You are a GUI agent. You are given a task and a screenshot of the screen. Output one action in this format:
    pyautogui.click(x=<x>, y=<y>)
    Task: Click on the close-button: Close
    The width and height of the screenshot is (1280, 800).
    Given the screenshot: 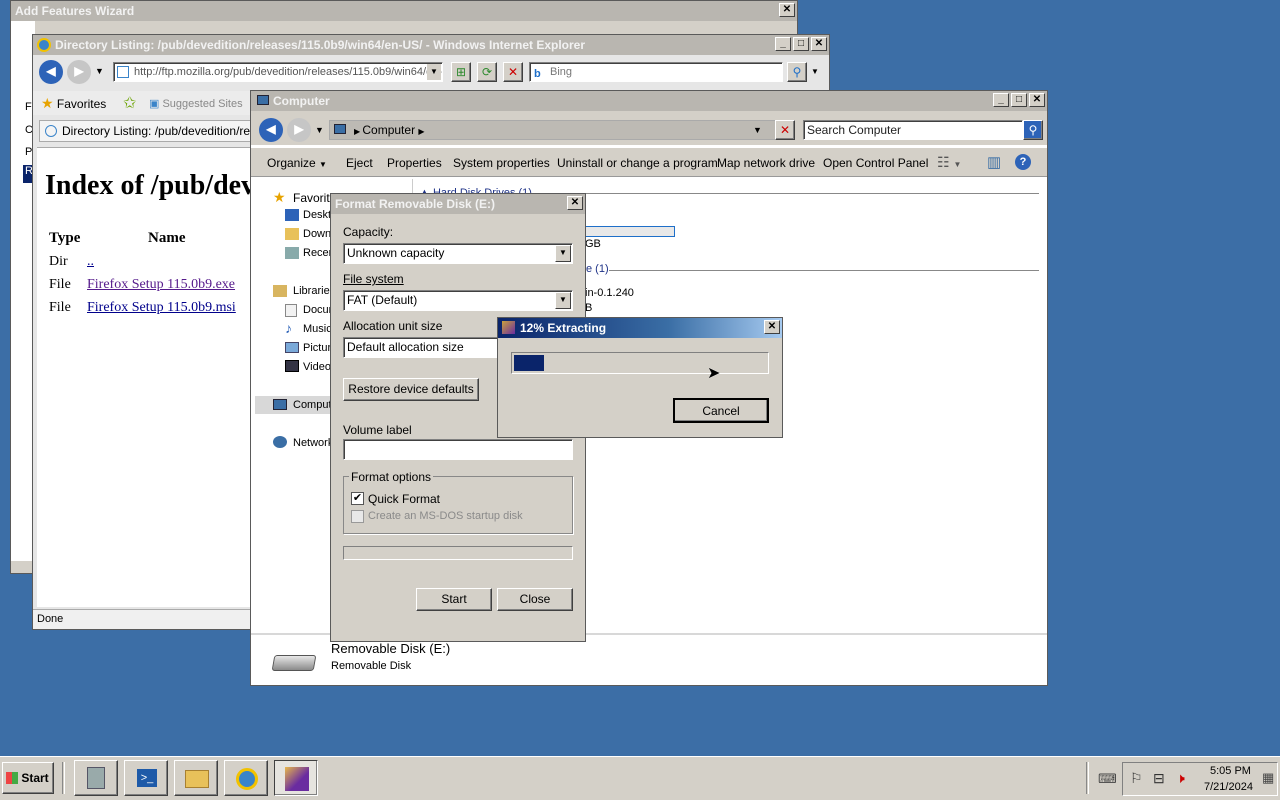 What is the action you would take?
    pyautogui.click(x=535, y=599)
    